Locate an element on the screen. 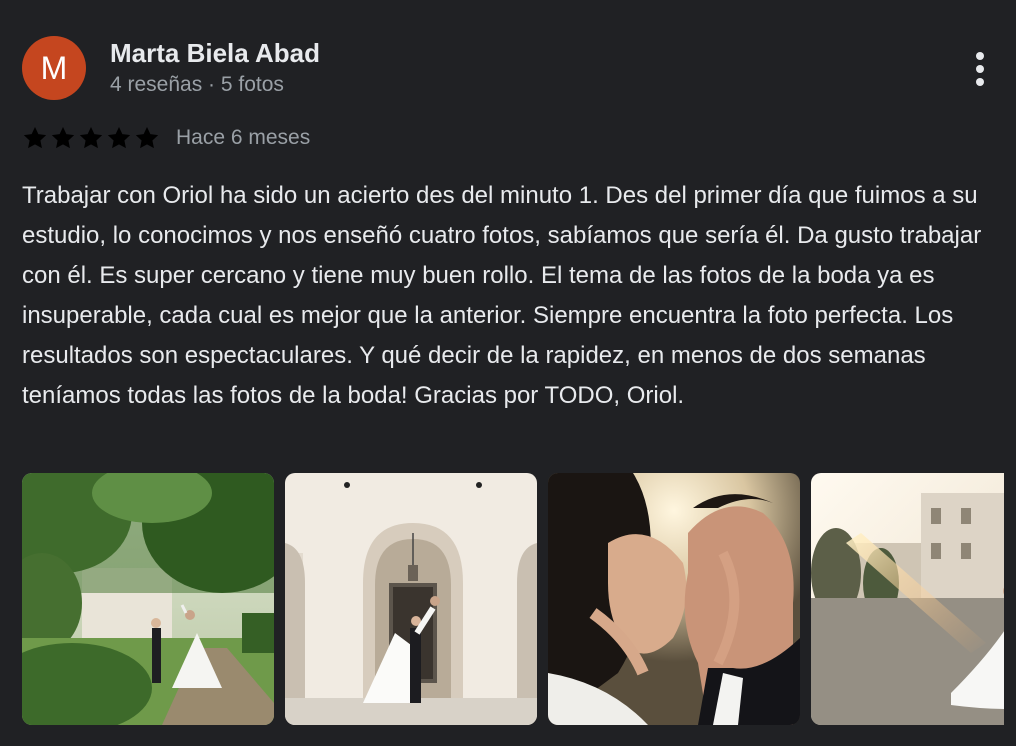  more-options-button is located at coordinates (980, 69).